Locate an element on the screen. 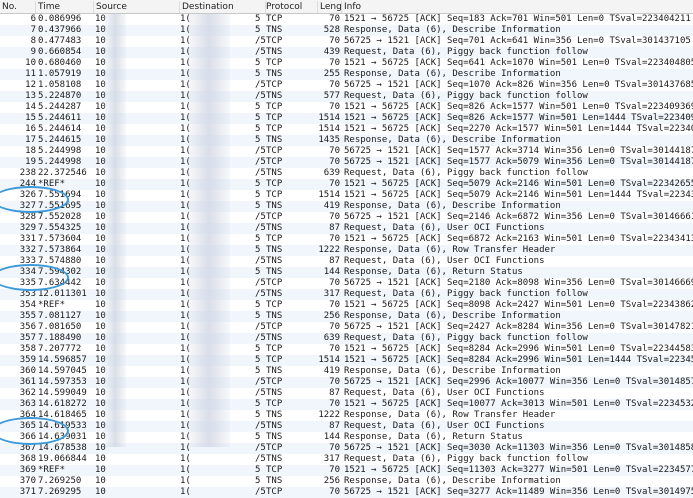  column-header-time: Time is located at coordinates (65, 7).